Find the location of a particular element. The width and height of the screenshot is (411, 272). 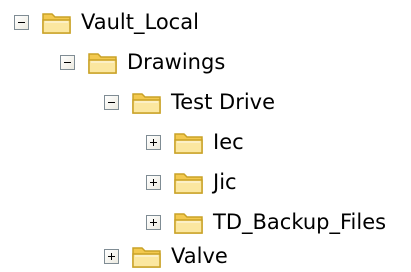

tree-node-vault-local: Vault_Local is located at coordinates (106, 22).